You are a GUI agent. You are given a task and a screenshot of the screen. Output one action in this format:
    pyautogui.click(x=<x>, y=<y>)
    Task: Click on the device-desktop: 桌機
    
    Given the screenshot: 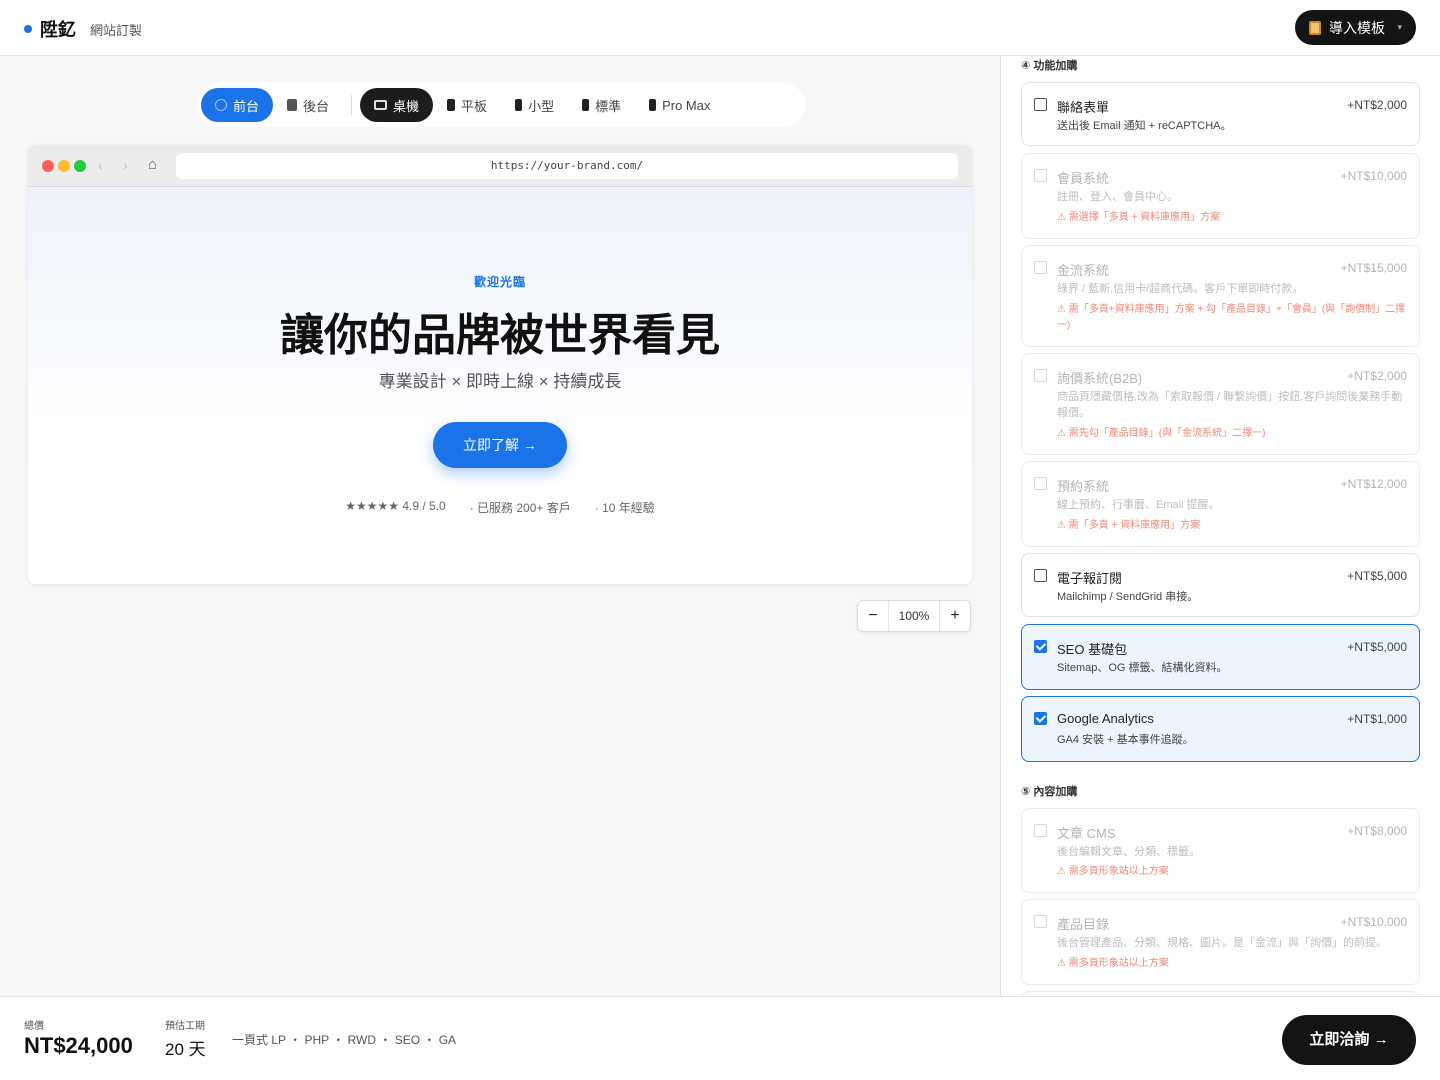 What is the action you would take?
    pyautogui.click(x=397, y=105)
    